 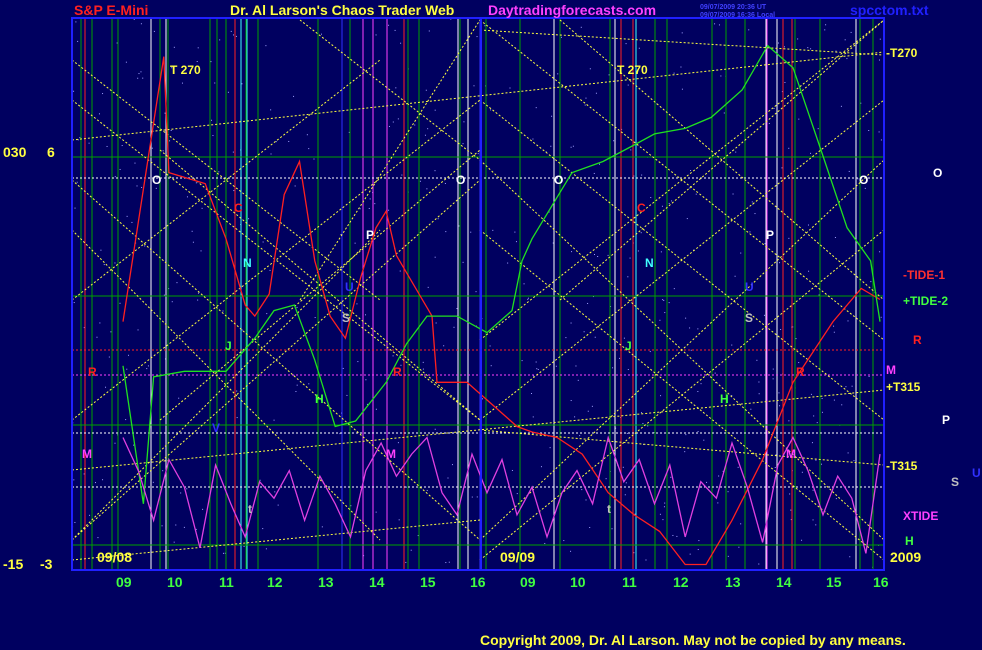 I want to click on annotation-label: H, so click(x=724, y=399).